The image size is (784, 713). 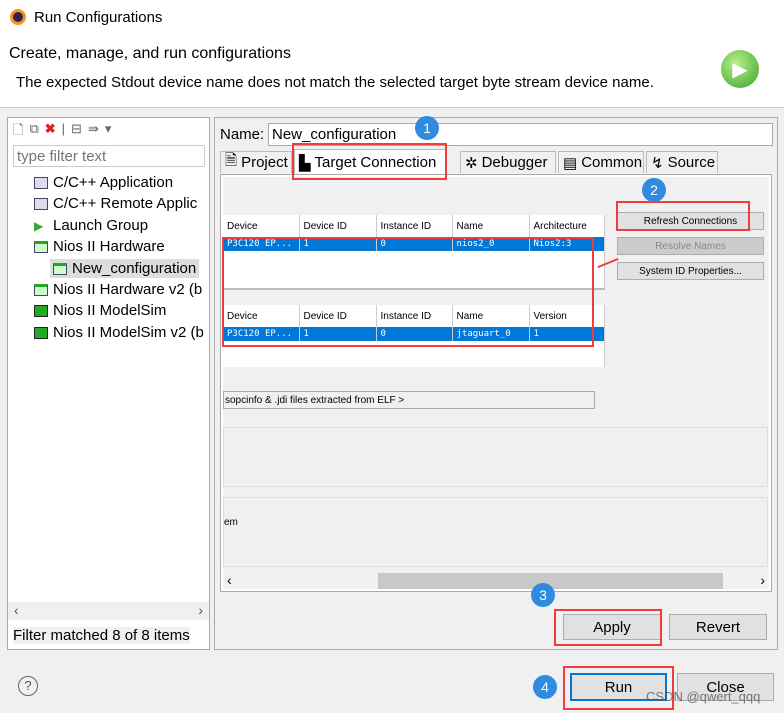 I want to click on tree-item-label: New_configuration, so click(x=134, y=268).